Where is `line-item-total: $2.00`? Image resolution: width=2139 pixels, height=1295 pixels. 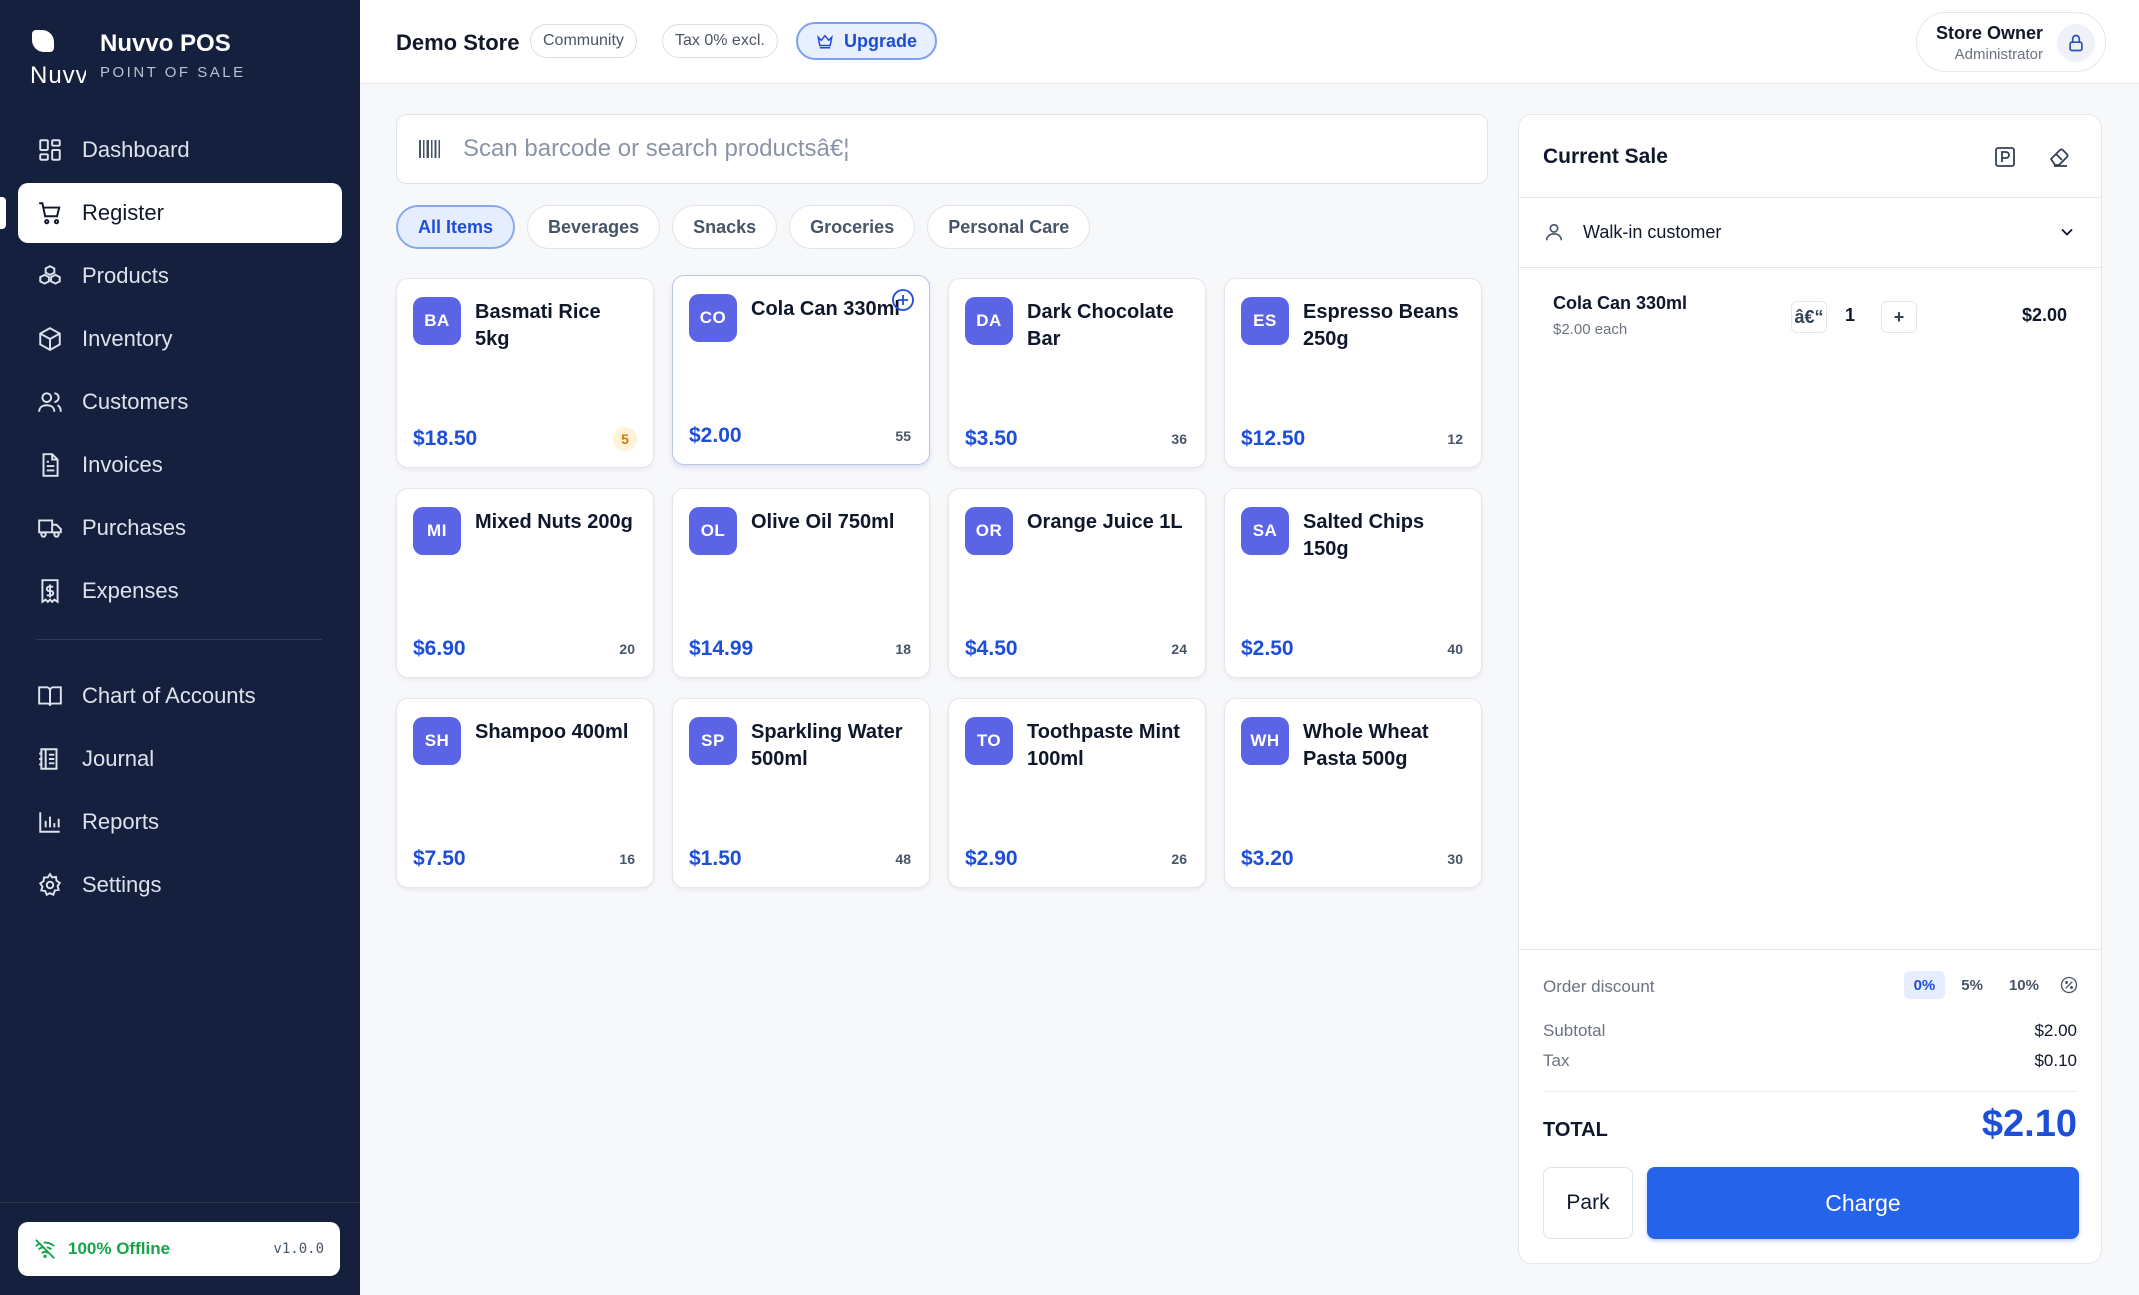
line-item-total: $2.00 is located at coordinates (2044, 315).